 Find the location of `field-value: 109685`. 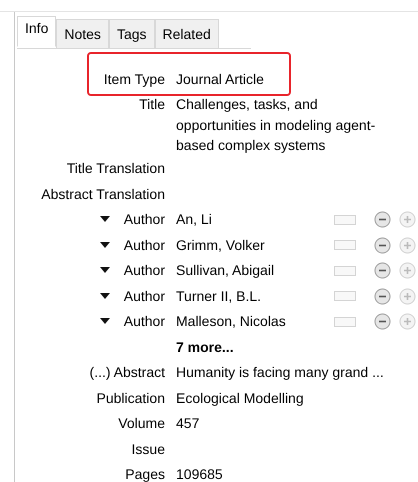

field-value: 109685 is located at coordinates (297, 473).